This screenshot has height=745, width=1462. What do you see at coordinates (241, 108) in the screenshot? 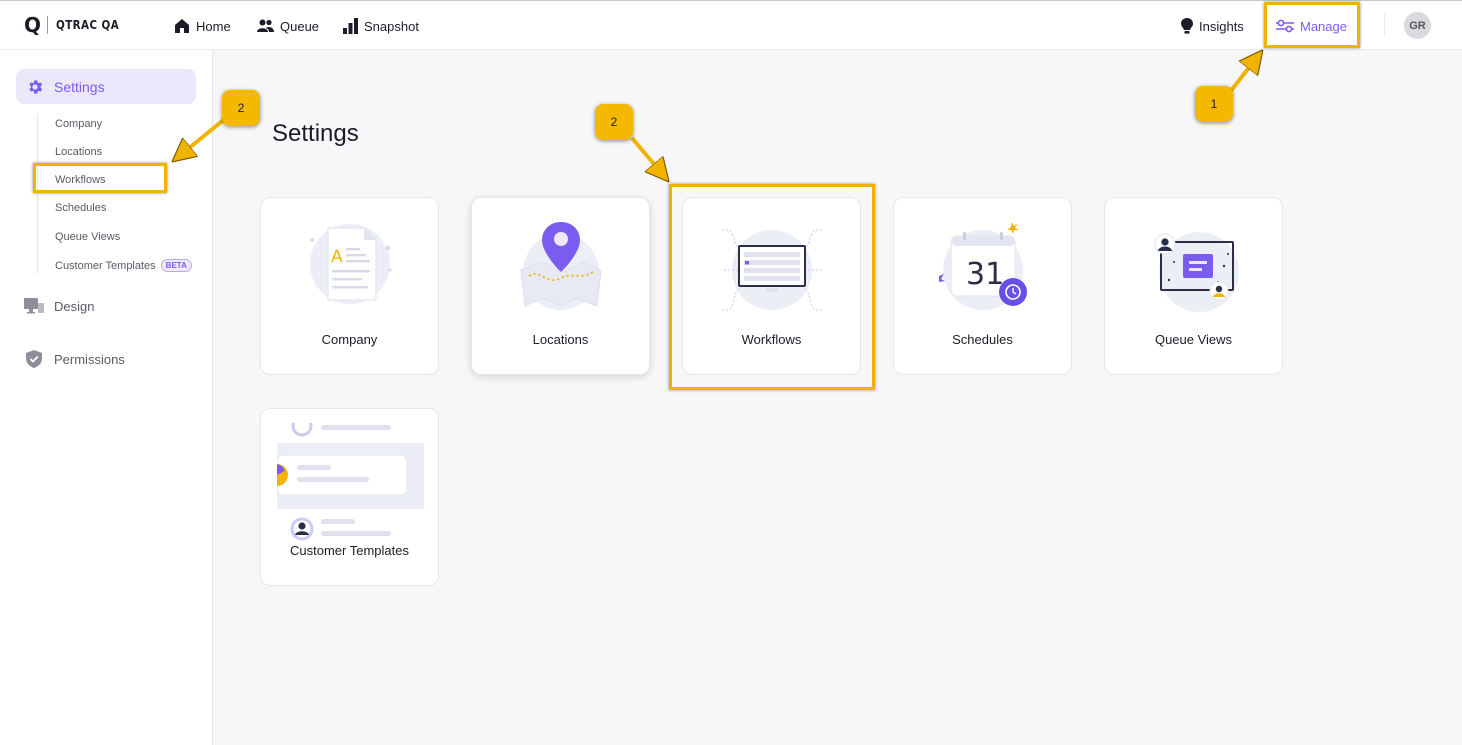
I see `step-badge-2-sidebar: 2` at bounding box center [241, 108].